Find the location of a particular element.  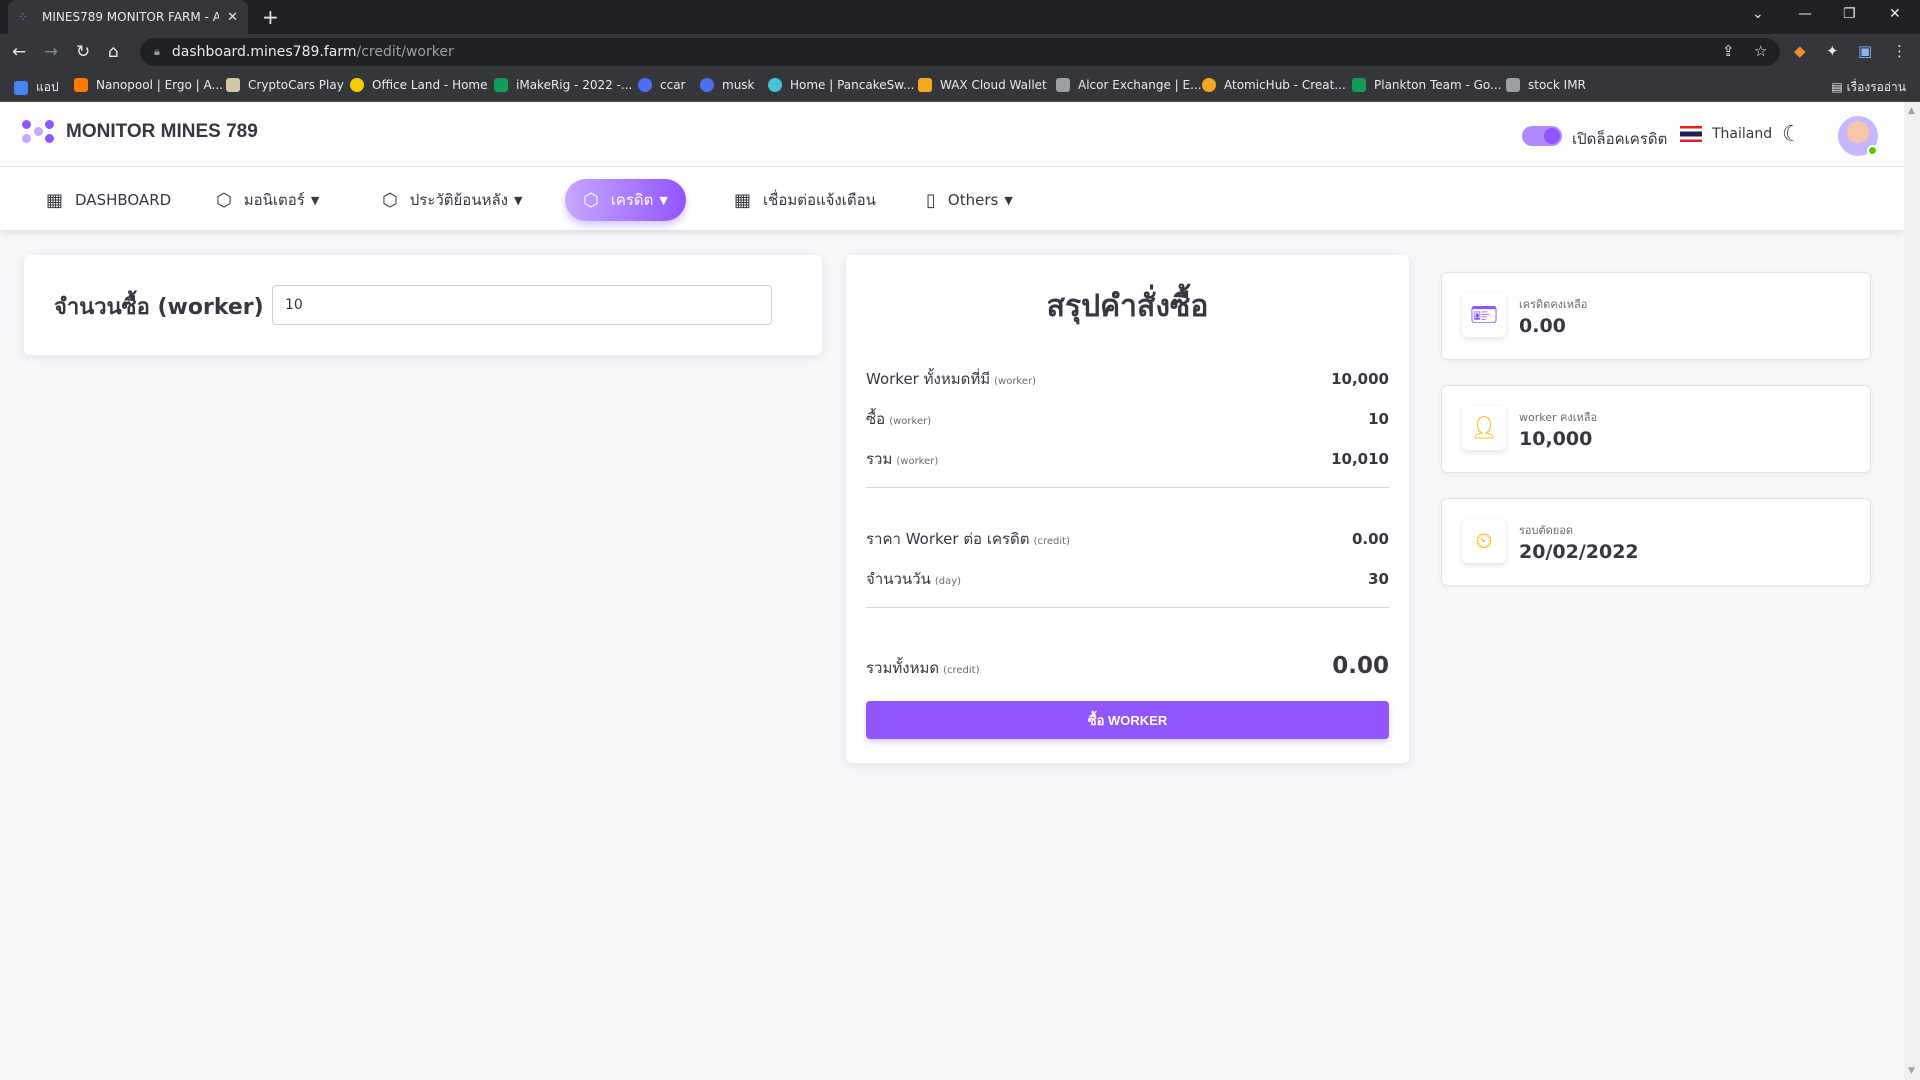

scroll-up-icon: ▲ is located at coordinates (1911, 111).